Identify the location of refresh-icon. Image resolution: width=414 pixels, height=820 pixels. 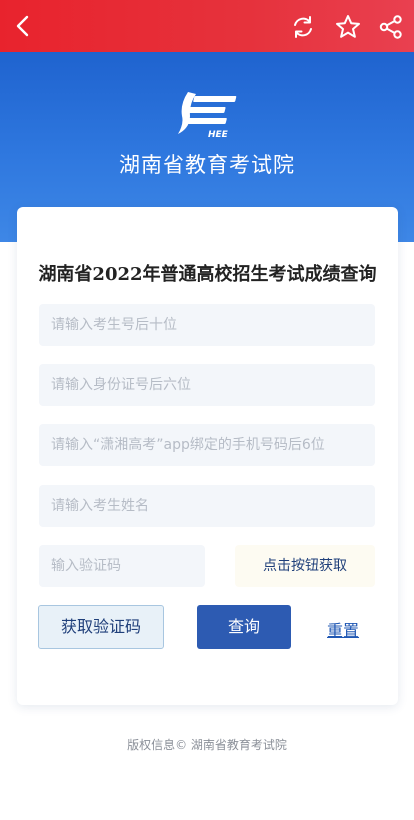
(303, 27).